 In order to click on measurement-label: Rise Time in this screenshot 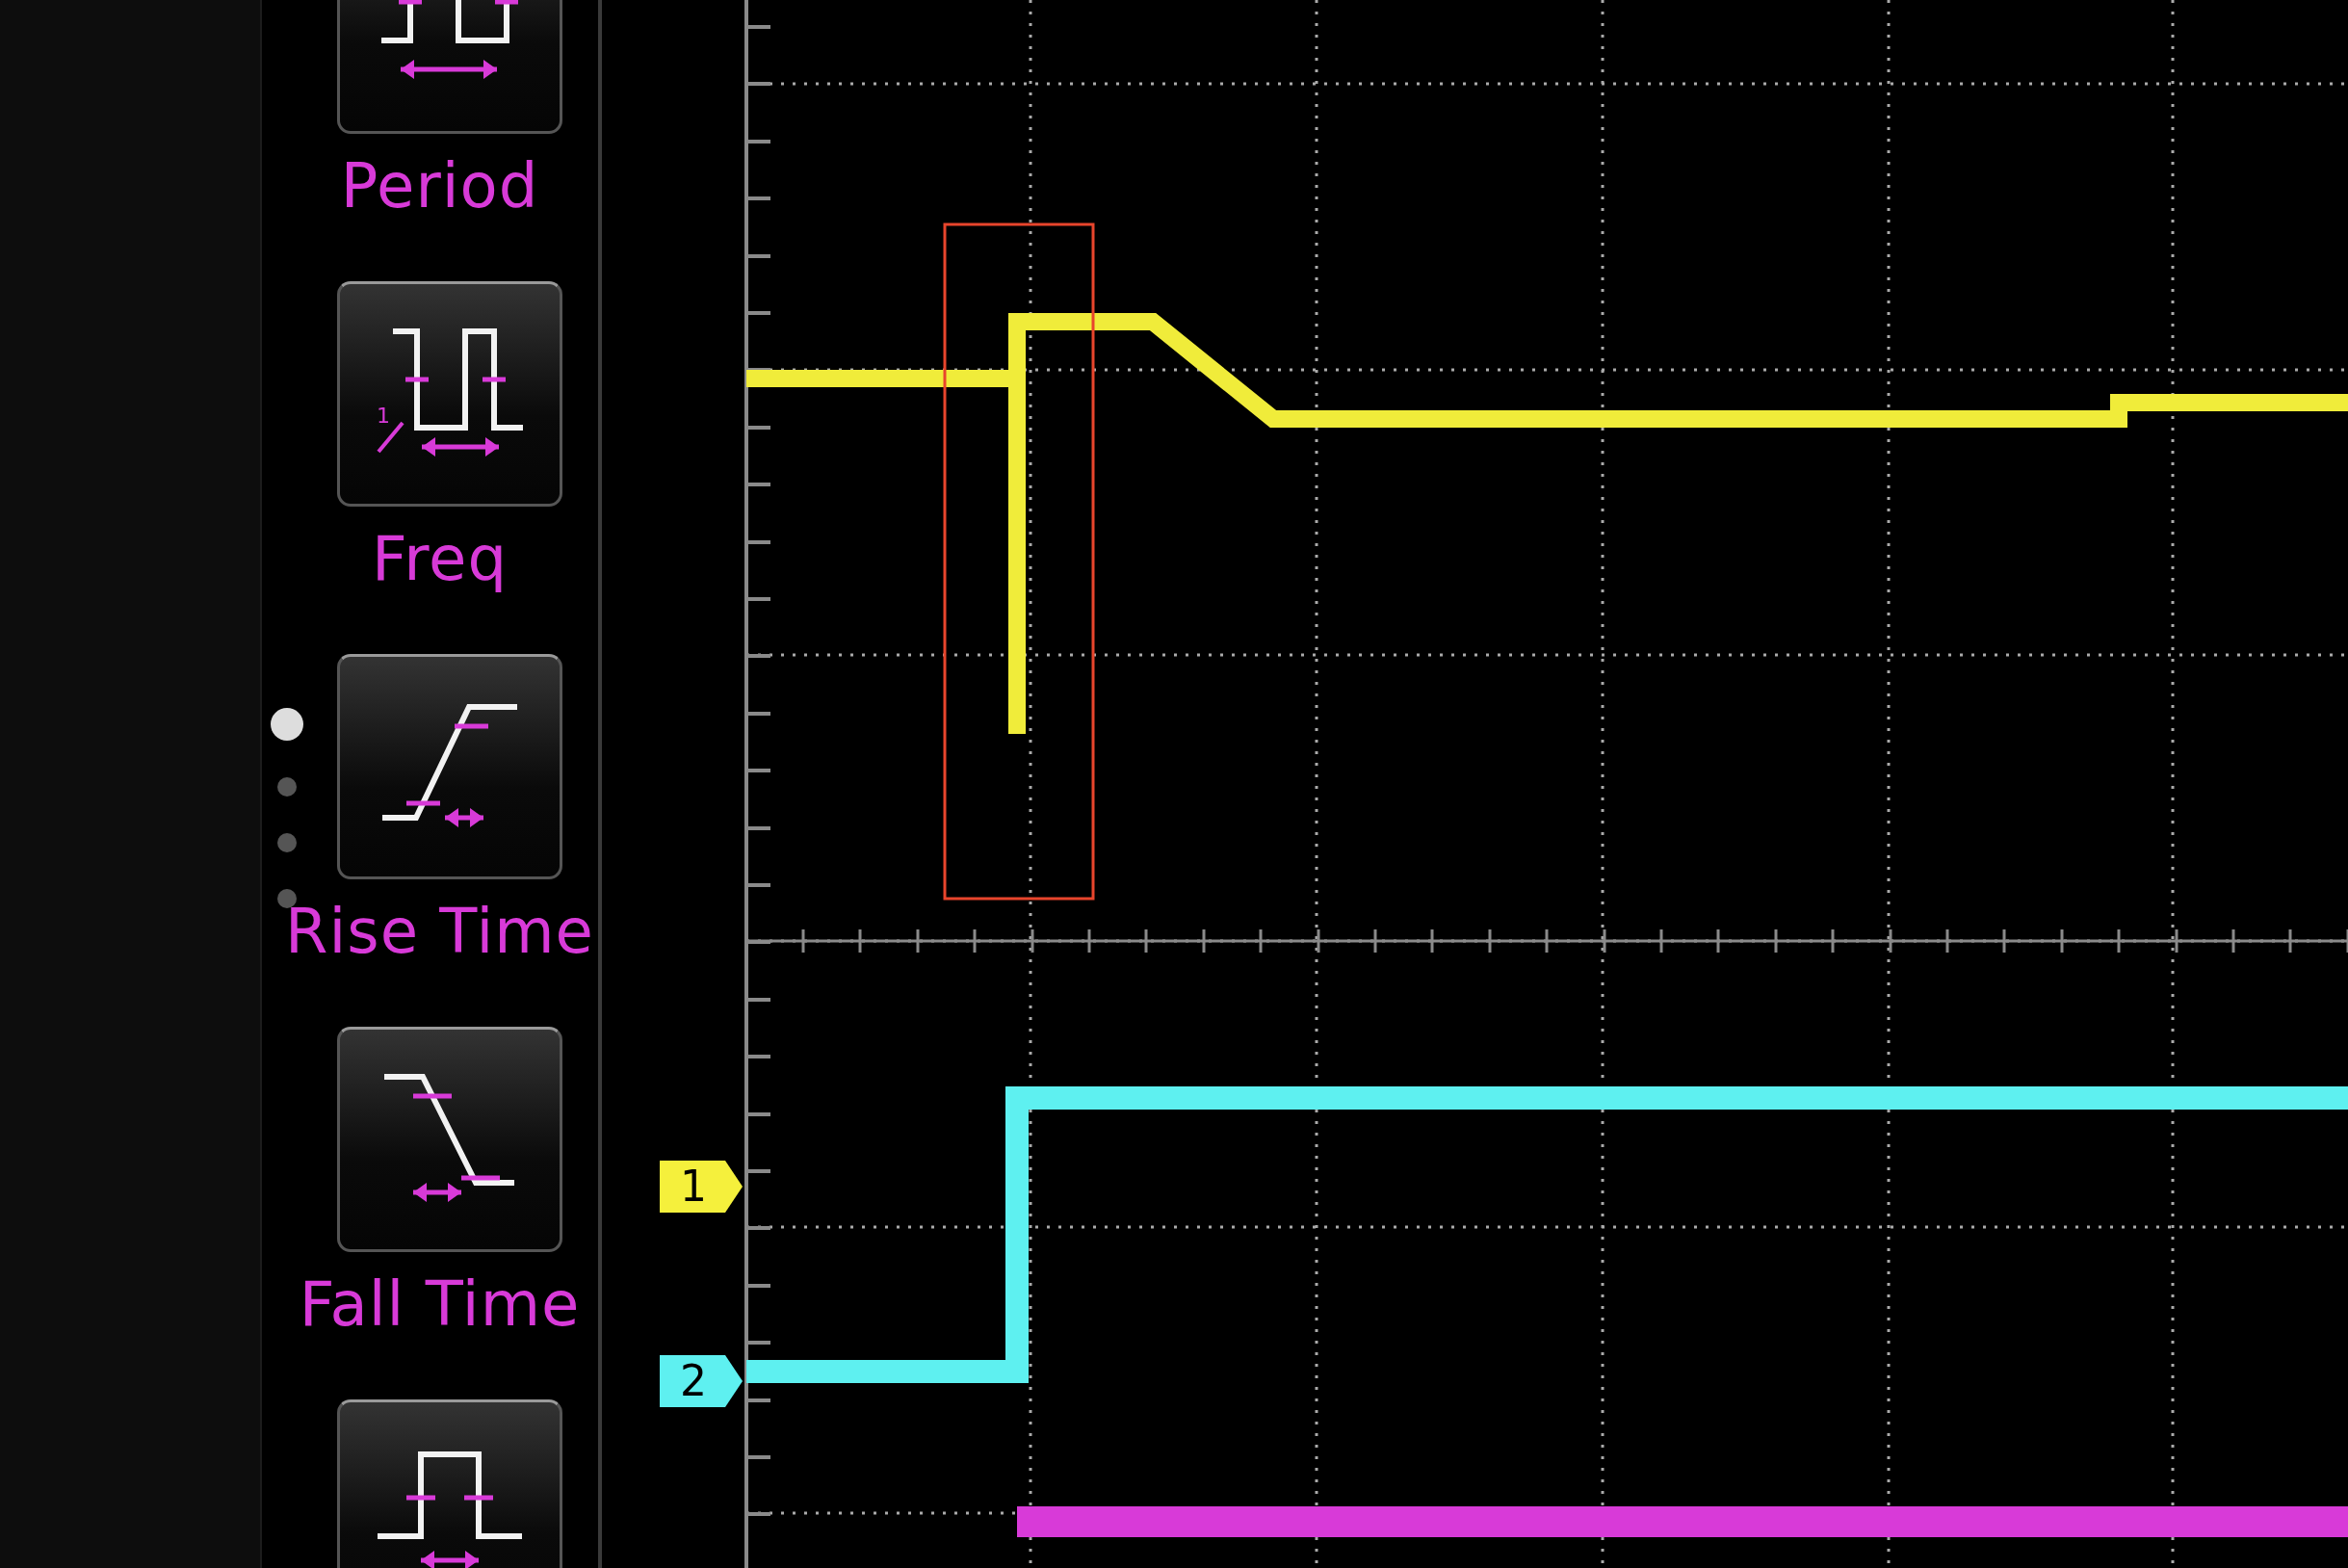, I will do `click(440, 931)`.